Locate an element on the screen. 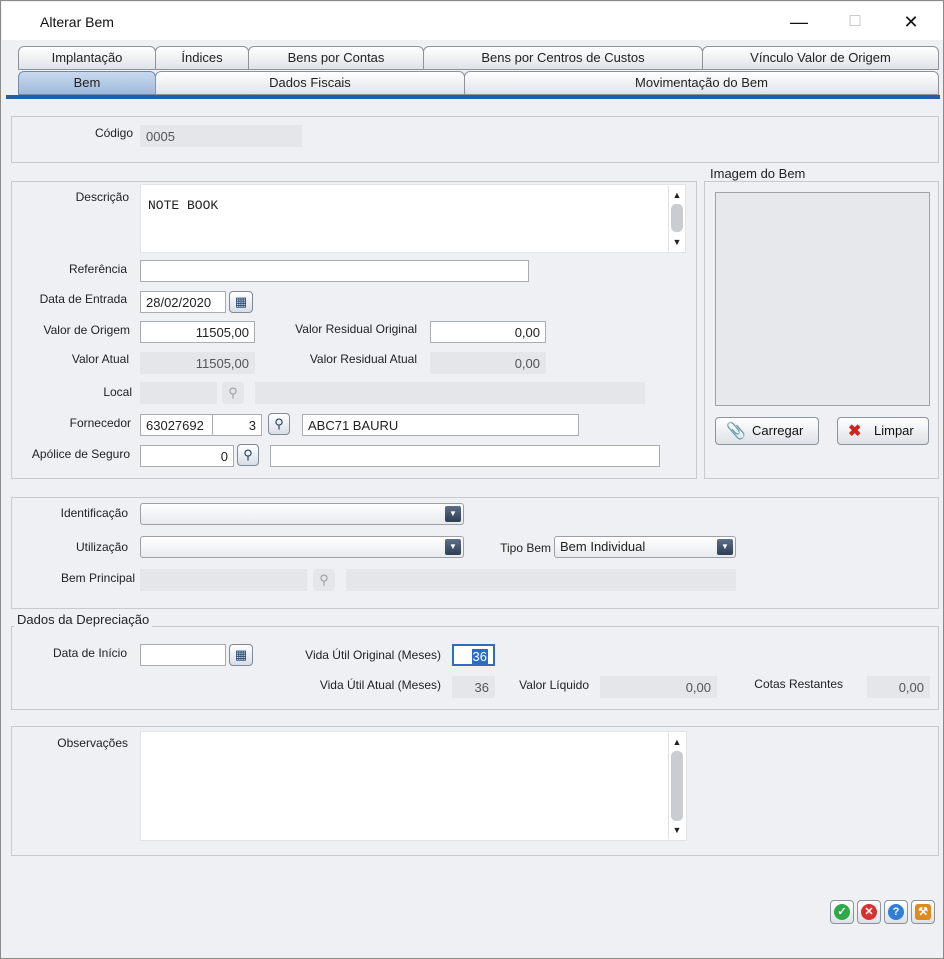 The width and height of the screenshot is (944, 959). apolice-label: Apólice de Seguro is located at coordinates (80, 454).